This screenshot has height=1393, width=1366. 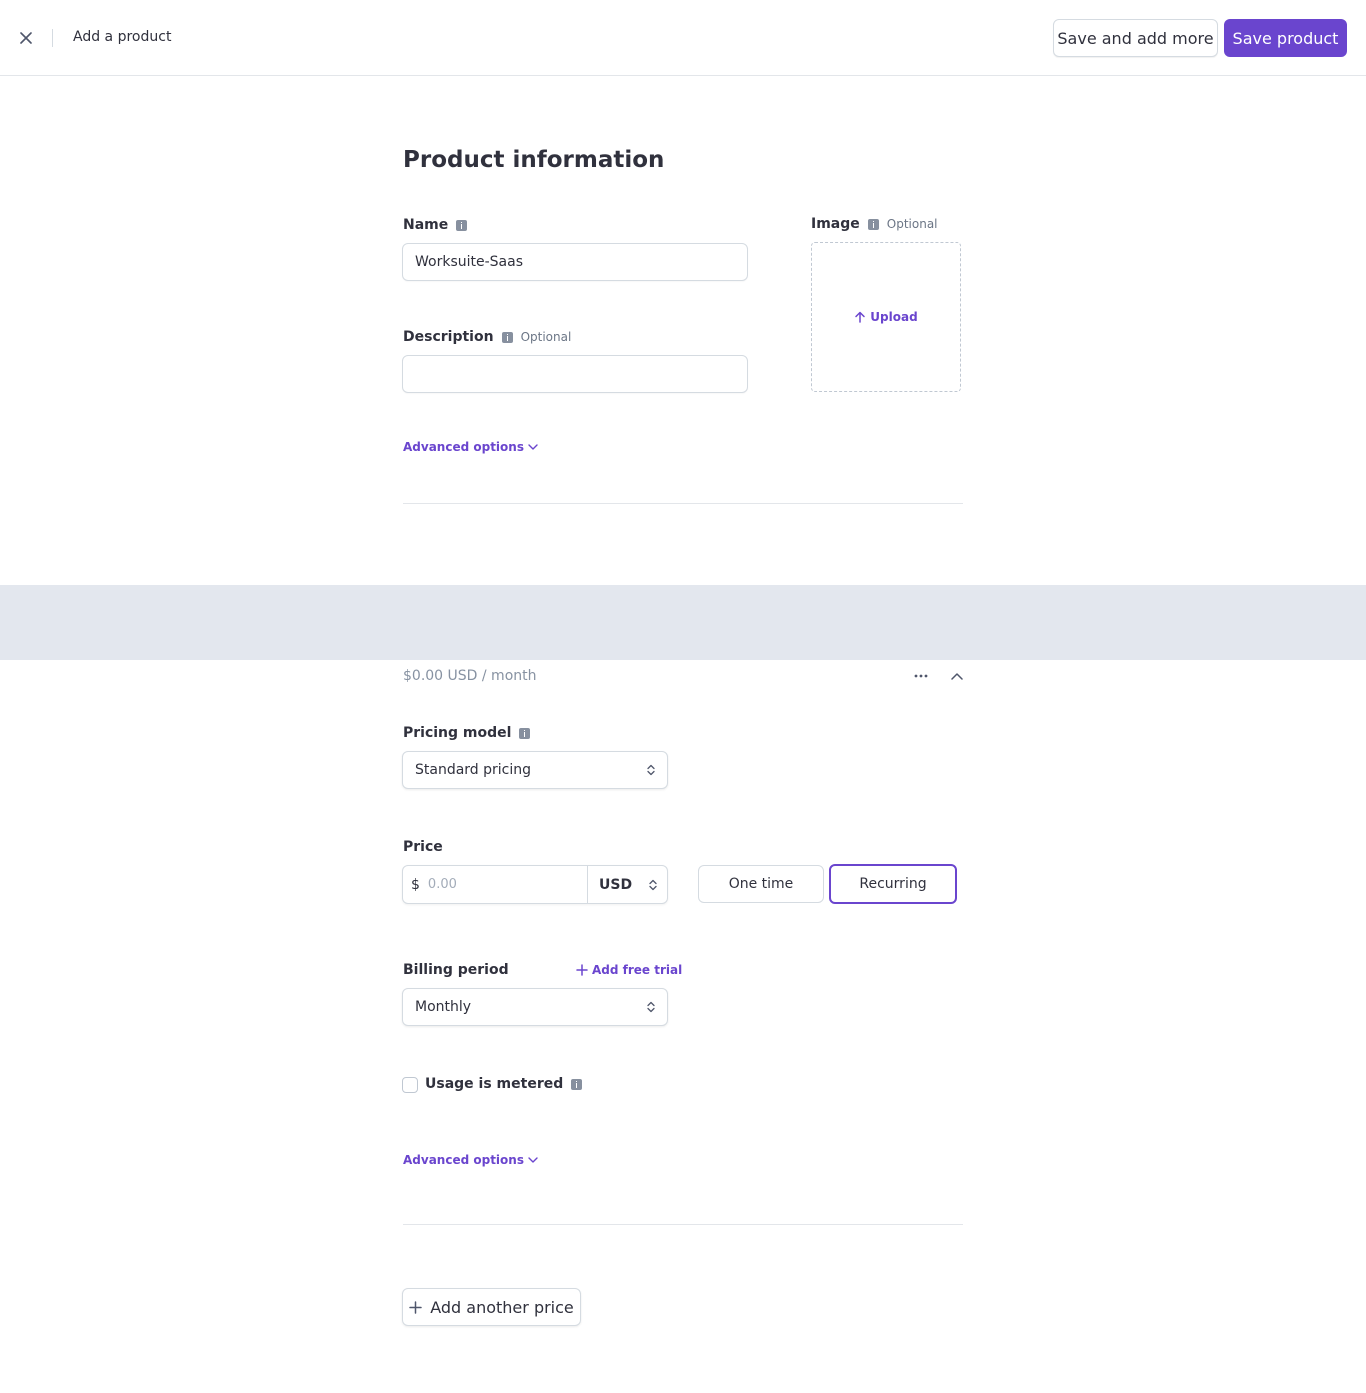 I want to click on name-label: Name, so click(x=435, y=225).